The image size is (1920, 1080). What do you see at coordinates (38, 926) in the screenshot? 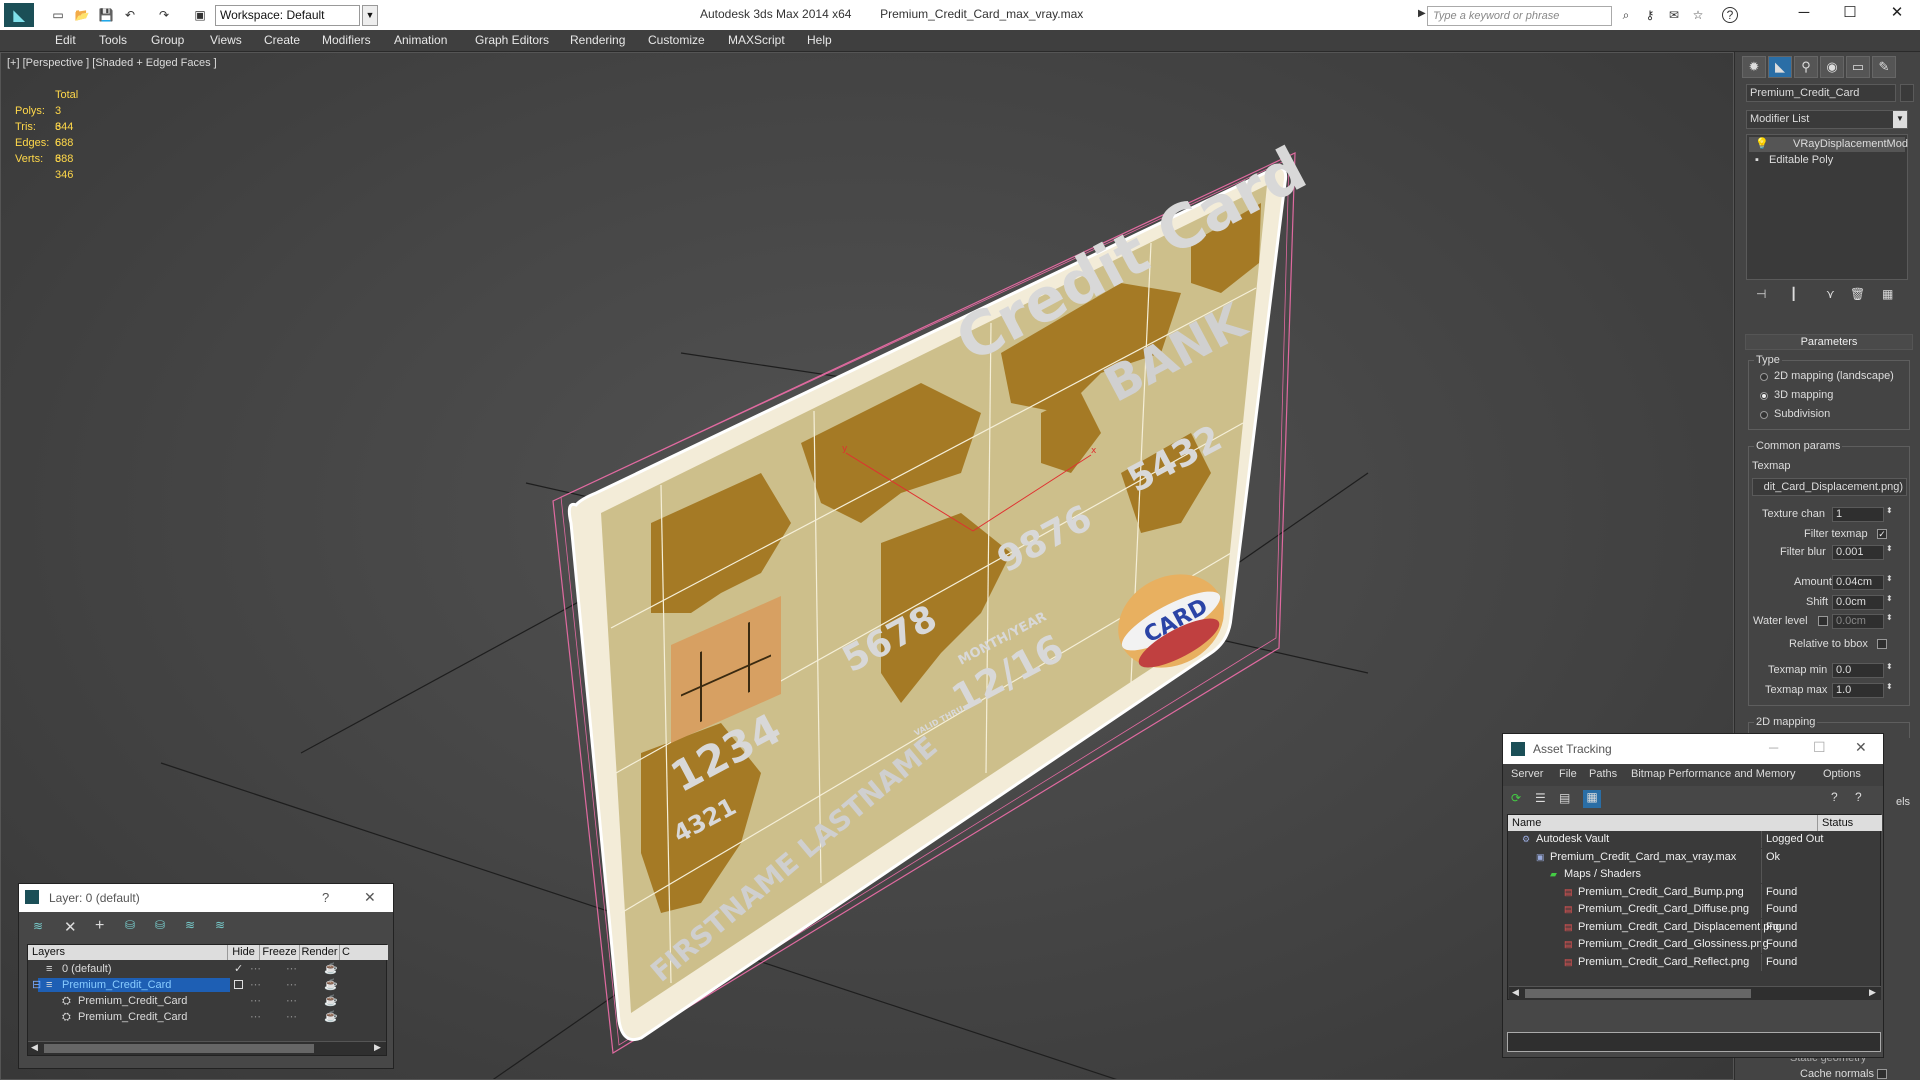
I see `new-layer-icon: ≋` at bounding box center [38, 926].